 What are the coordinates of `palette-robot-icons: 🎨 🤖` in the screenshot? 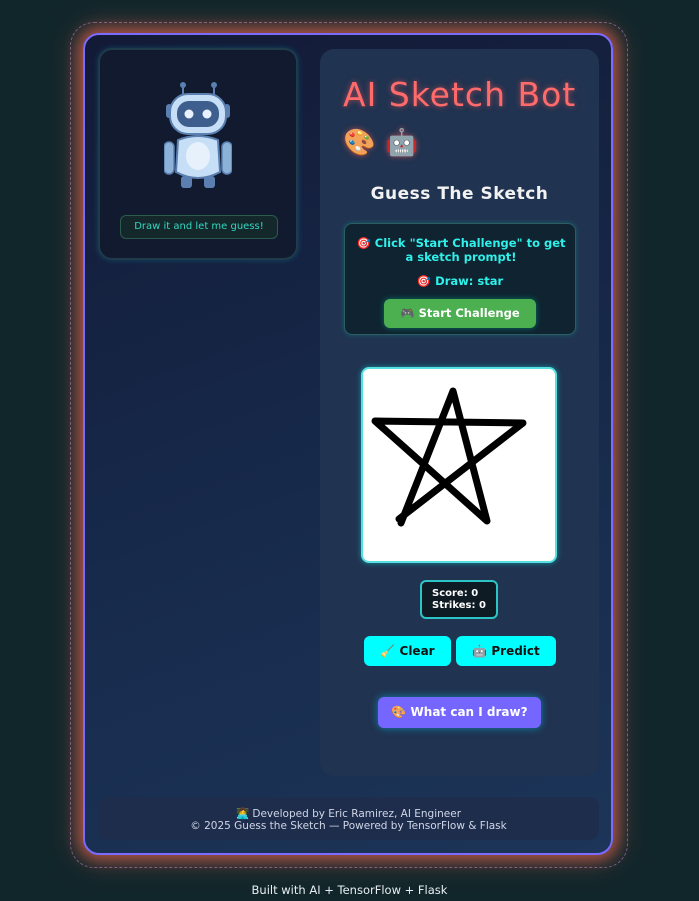 It's located at (381, 143).